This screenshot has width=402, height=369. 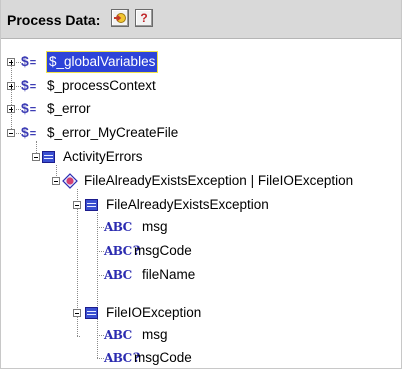 I want to click on expand-toggle-error, so click(x=11, y=109).